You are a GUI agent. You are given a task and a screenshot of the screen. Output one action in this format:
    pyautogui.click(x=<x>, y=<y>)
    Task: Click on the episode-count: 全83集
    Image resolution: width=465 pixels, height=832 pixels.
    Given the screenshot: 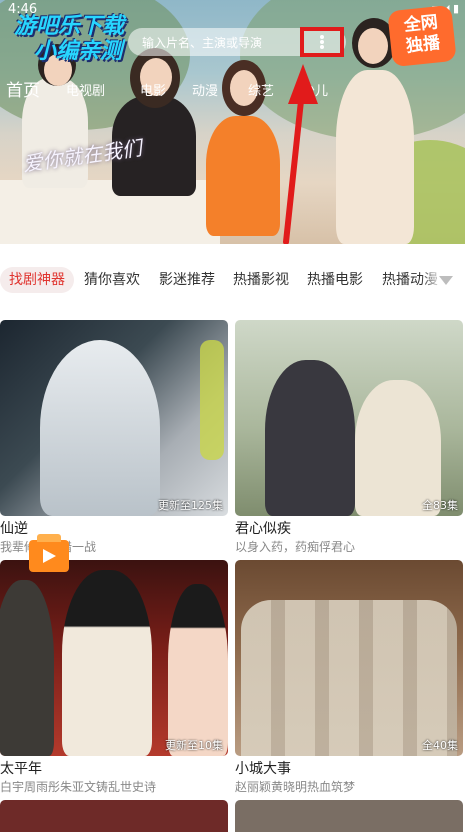 What is the action you would take?
    pyautogui.click(x=440, y=505)
    